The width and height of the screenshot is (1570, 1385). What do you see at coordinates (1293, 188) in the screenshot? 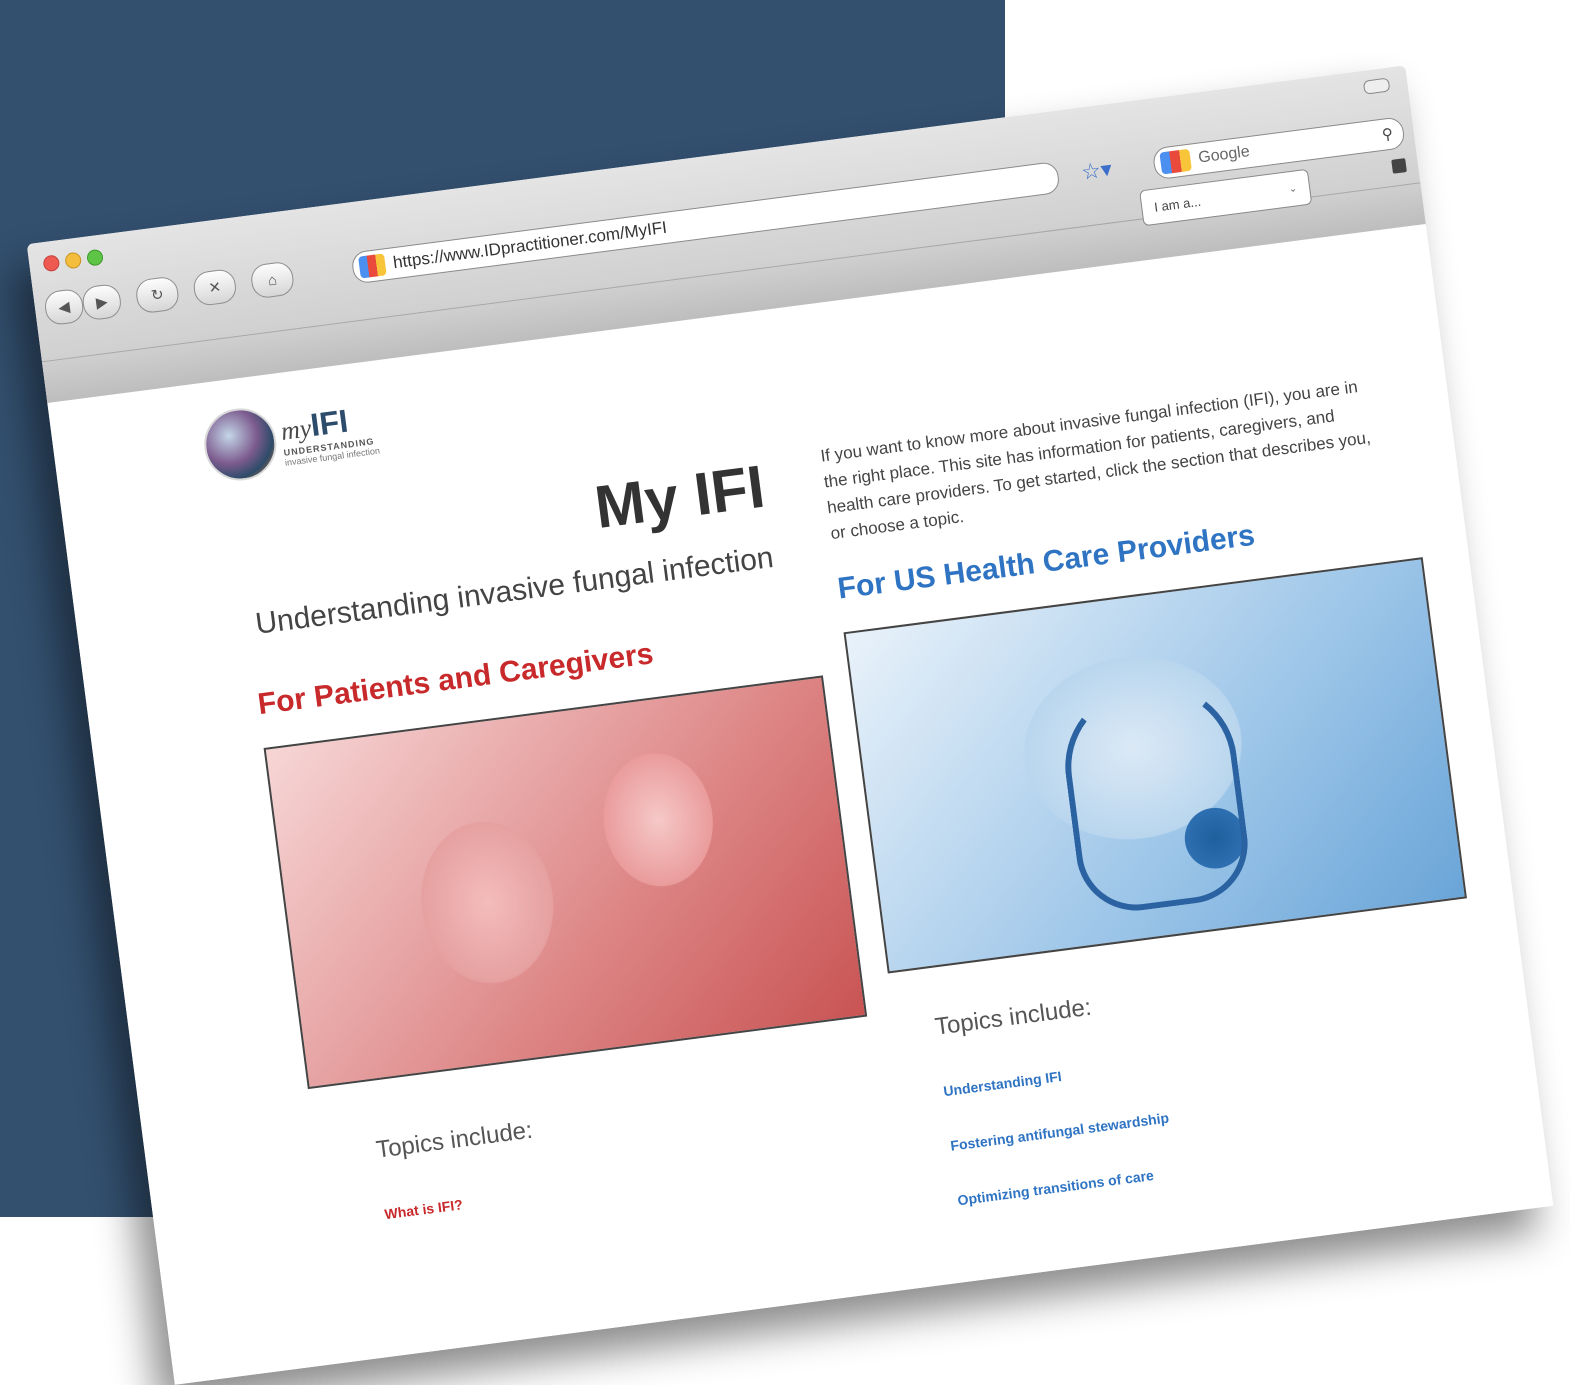
I see `chevron-down-icon: ⌄` at bounding box center [1293, 188].